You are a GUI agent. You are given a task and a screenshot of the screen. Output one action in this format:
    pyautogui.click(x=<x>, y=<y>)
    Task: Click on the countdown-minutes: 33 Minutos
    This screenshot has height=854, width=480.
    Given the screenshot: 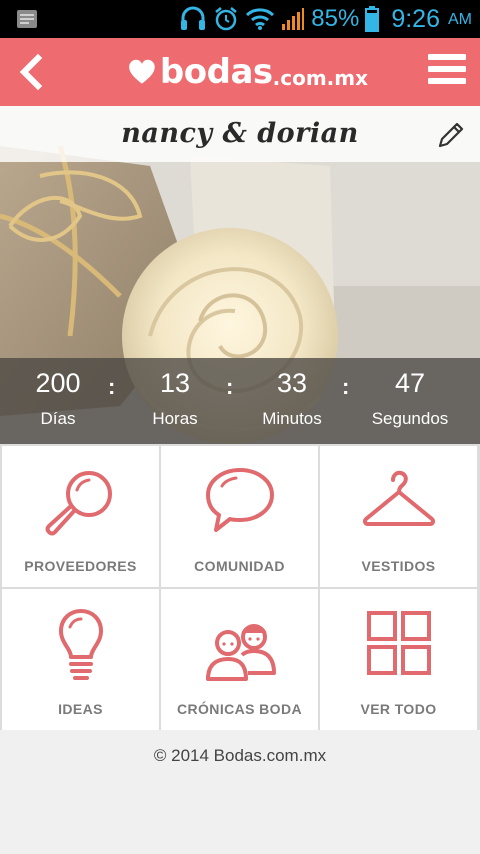 What is the action you would take?
    pyautogui.click(x=292, y=398)
    